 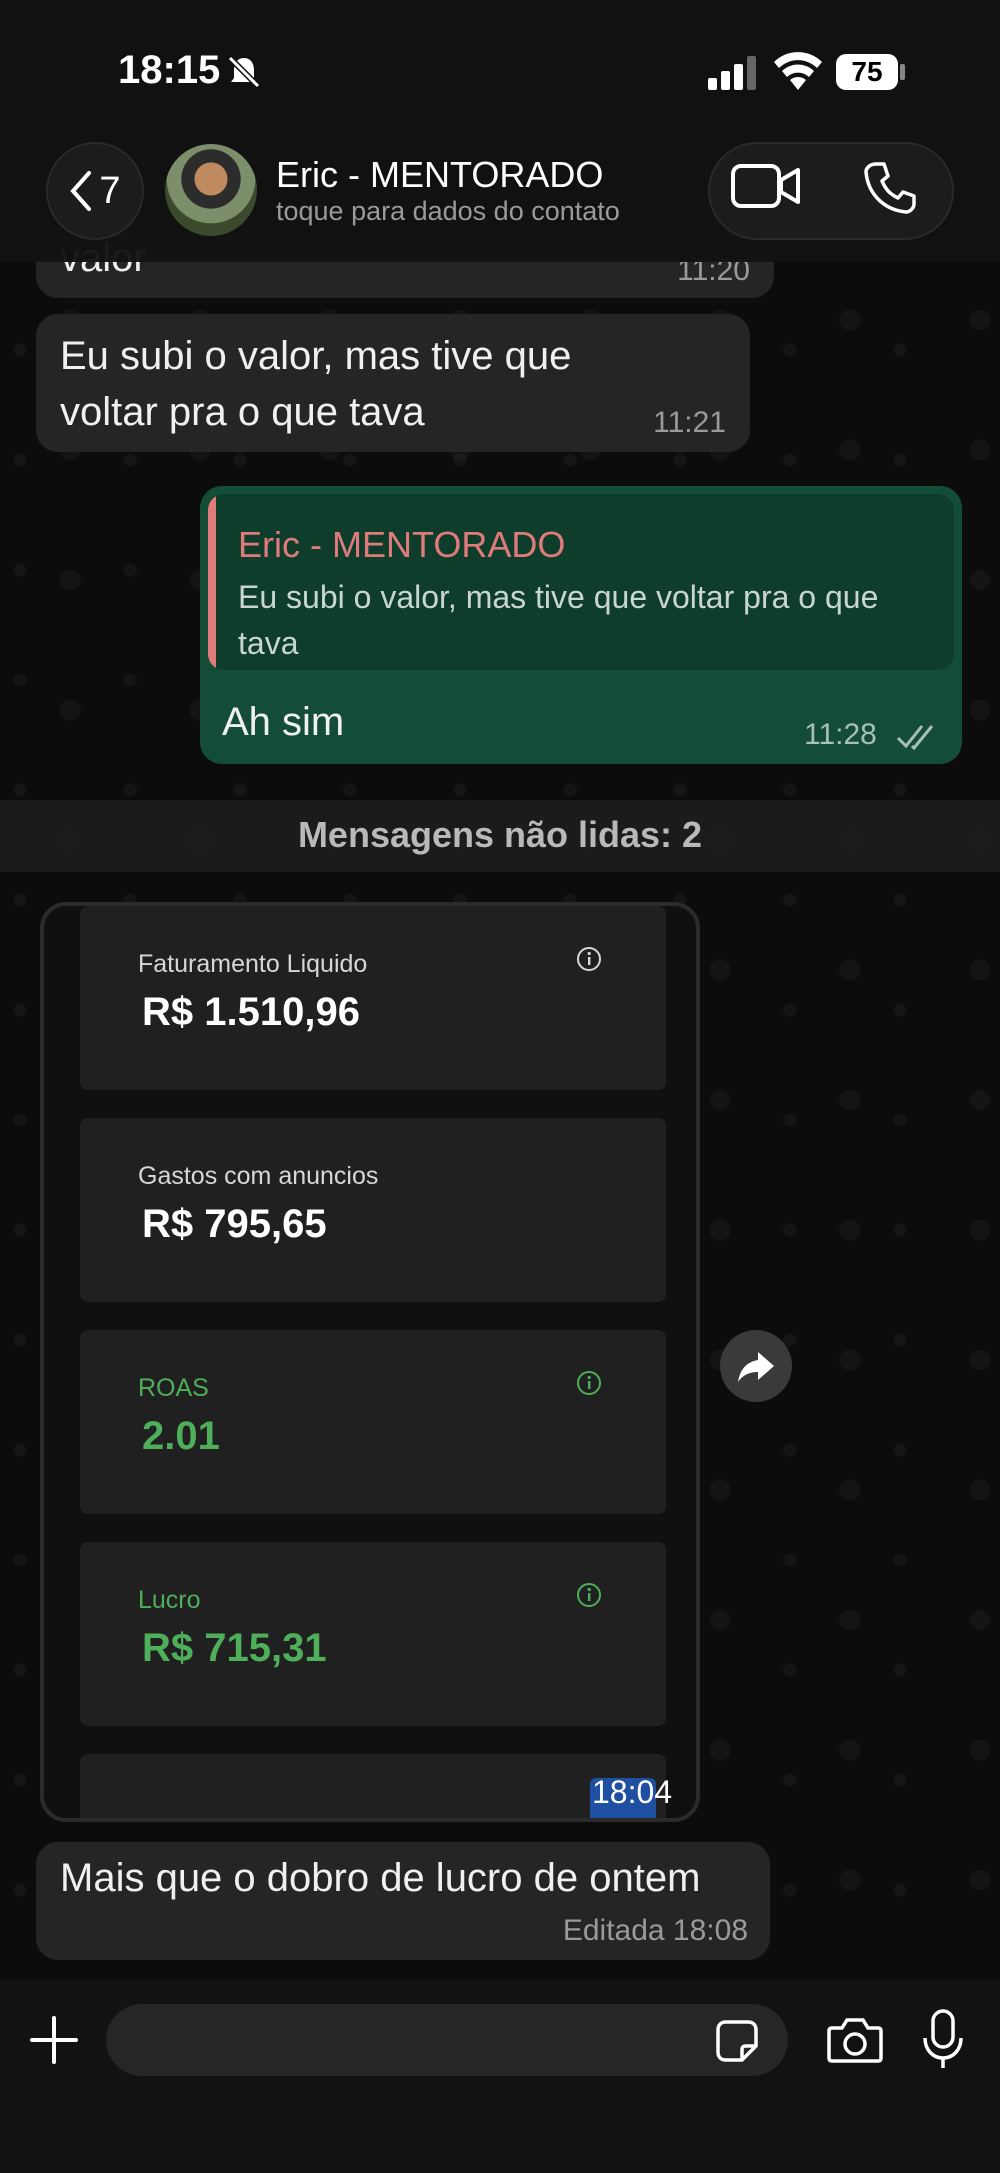 What do you see at coordinates (251, 1012) in the screenshot?
I see `metric-value: R$ 1.510,96` at bounding box center [251, 1012].